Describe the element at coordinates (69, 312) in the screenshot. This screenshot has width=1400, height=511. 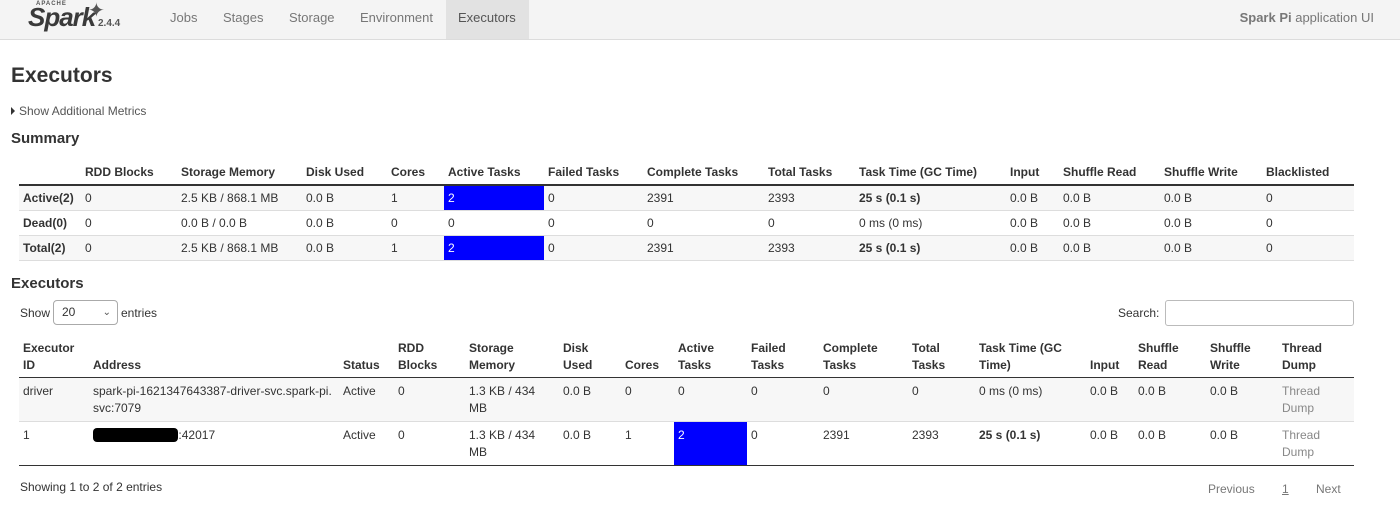
I see `page-size-value: 20` at that location.